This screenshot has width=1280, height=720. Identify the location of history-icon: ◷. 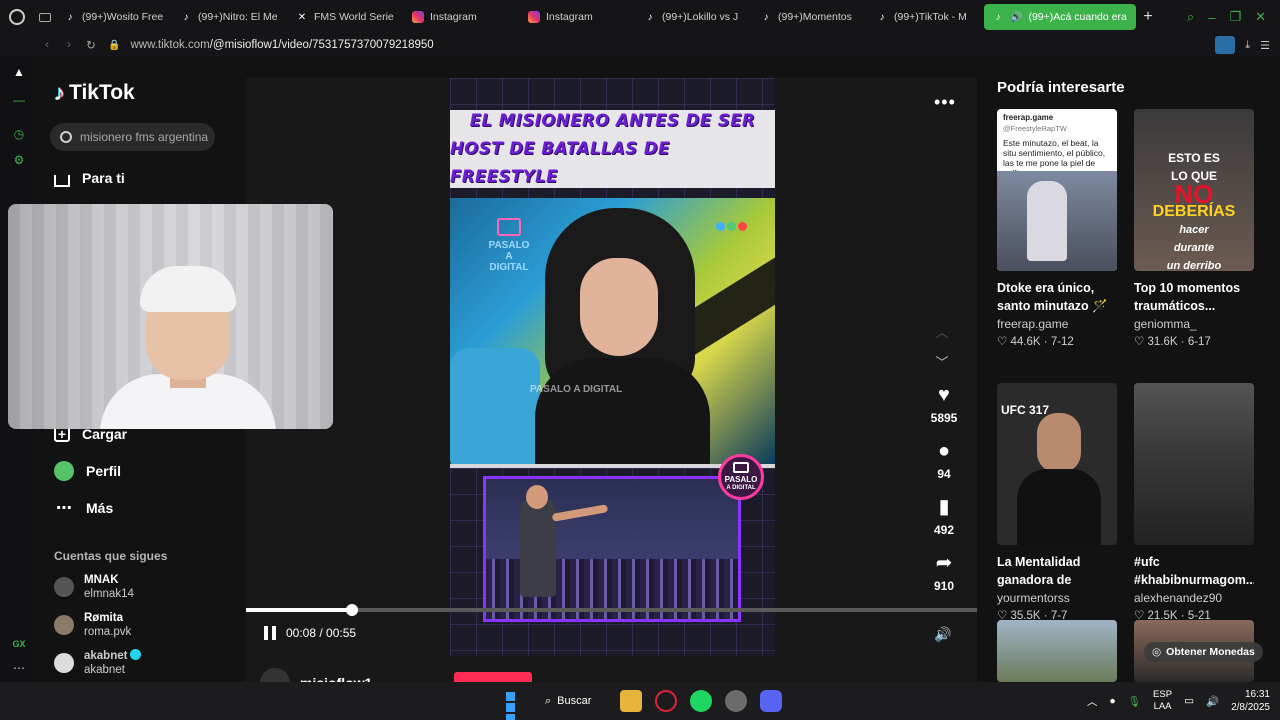
(19, 134).